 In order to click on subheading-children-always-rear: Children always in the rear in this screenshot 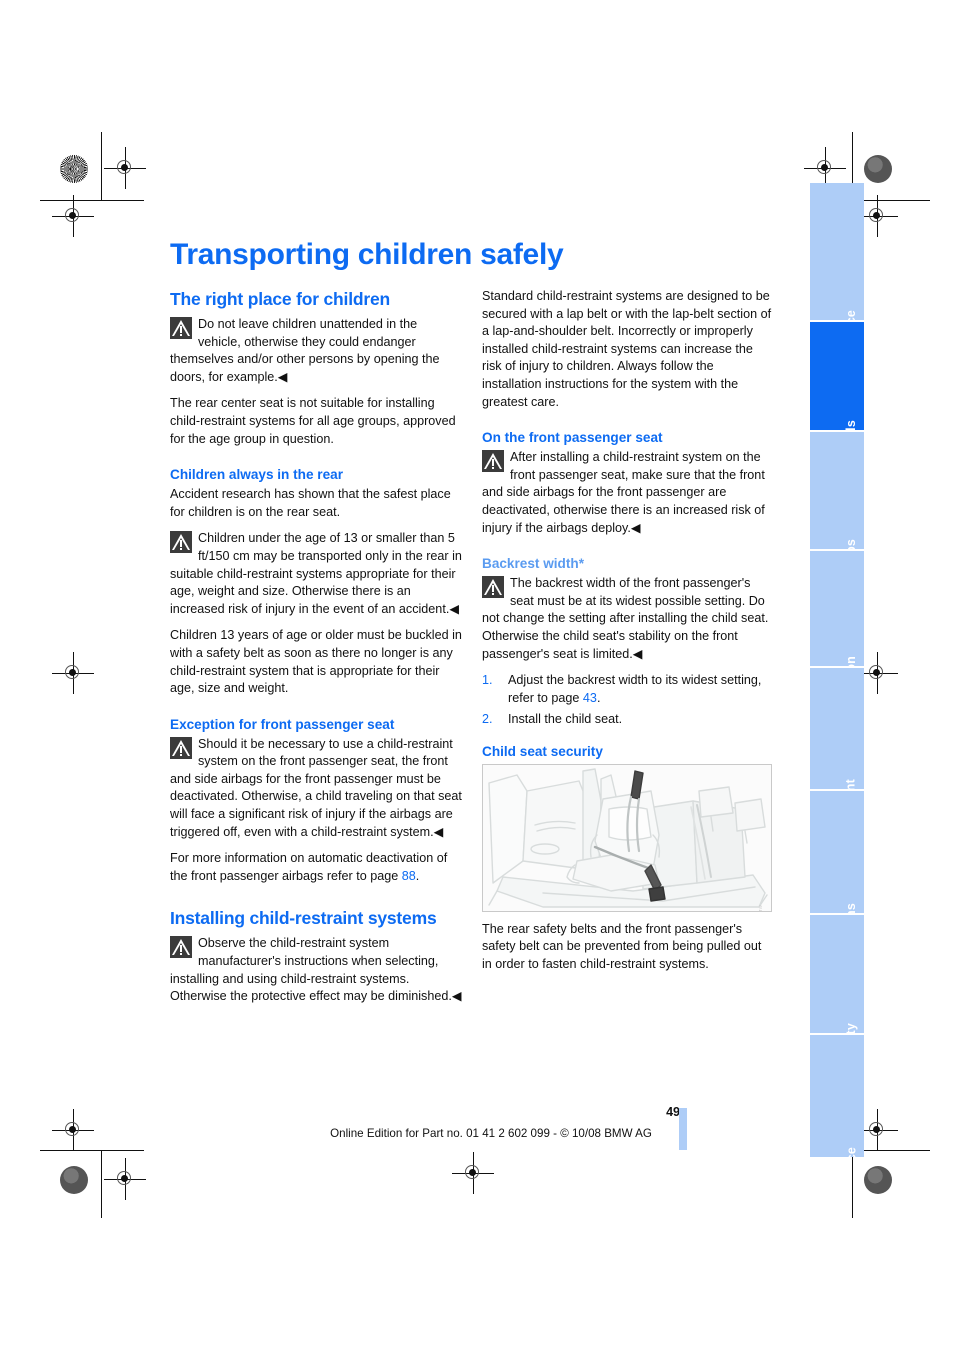, I will do `click(257, 475)`.